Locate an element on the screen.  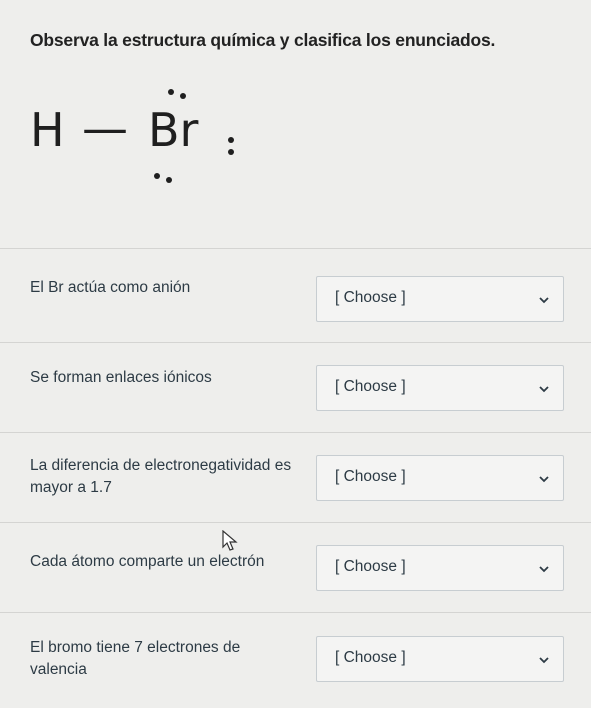
statement-text: Se forman enlaces iónicos is located at coordinates (121, 377).